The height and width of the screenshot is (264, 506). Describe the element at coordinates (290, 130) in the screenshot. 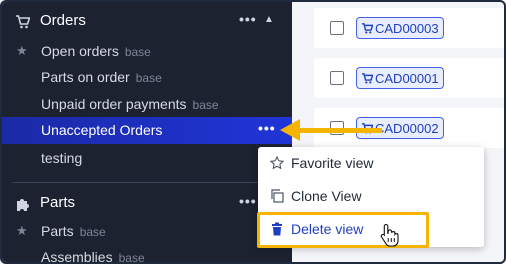

I see `annotation-arrow-head` at that location.